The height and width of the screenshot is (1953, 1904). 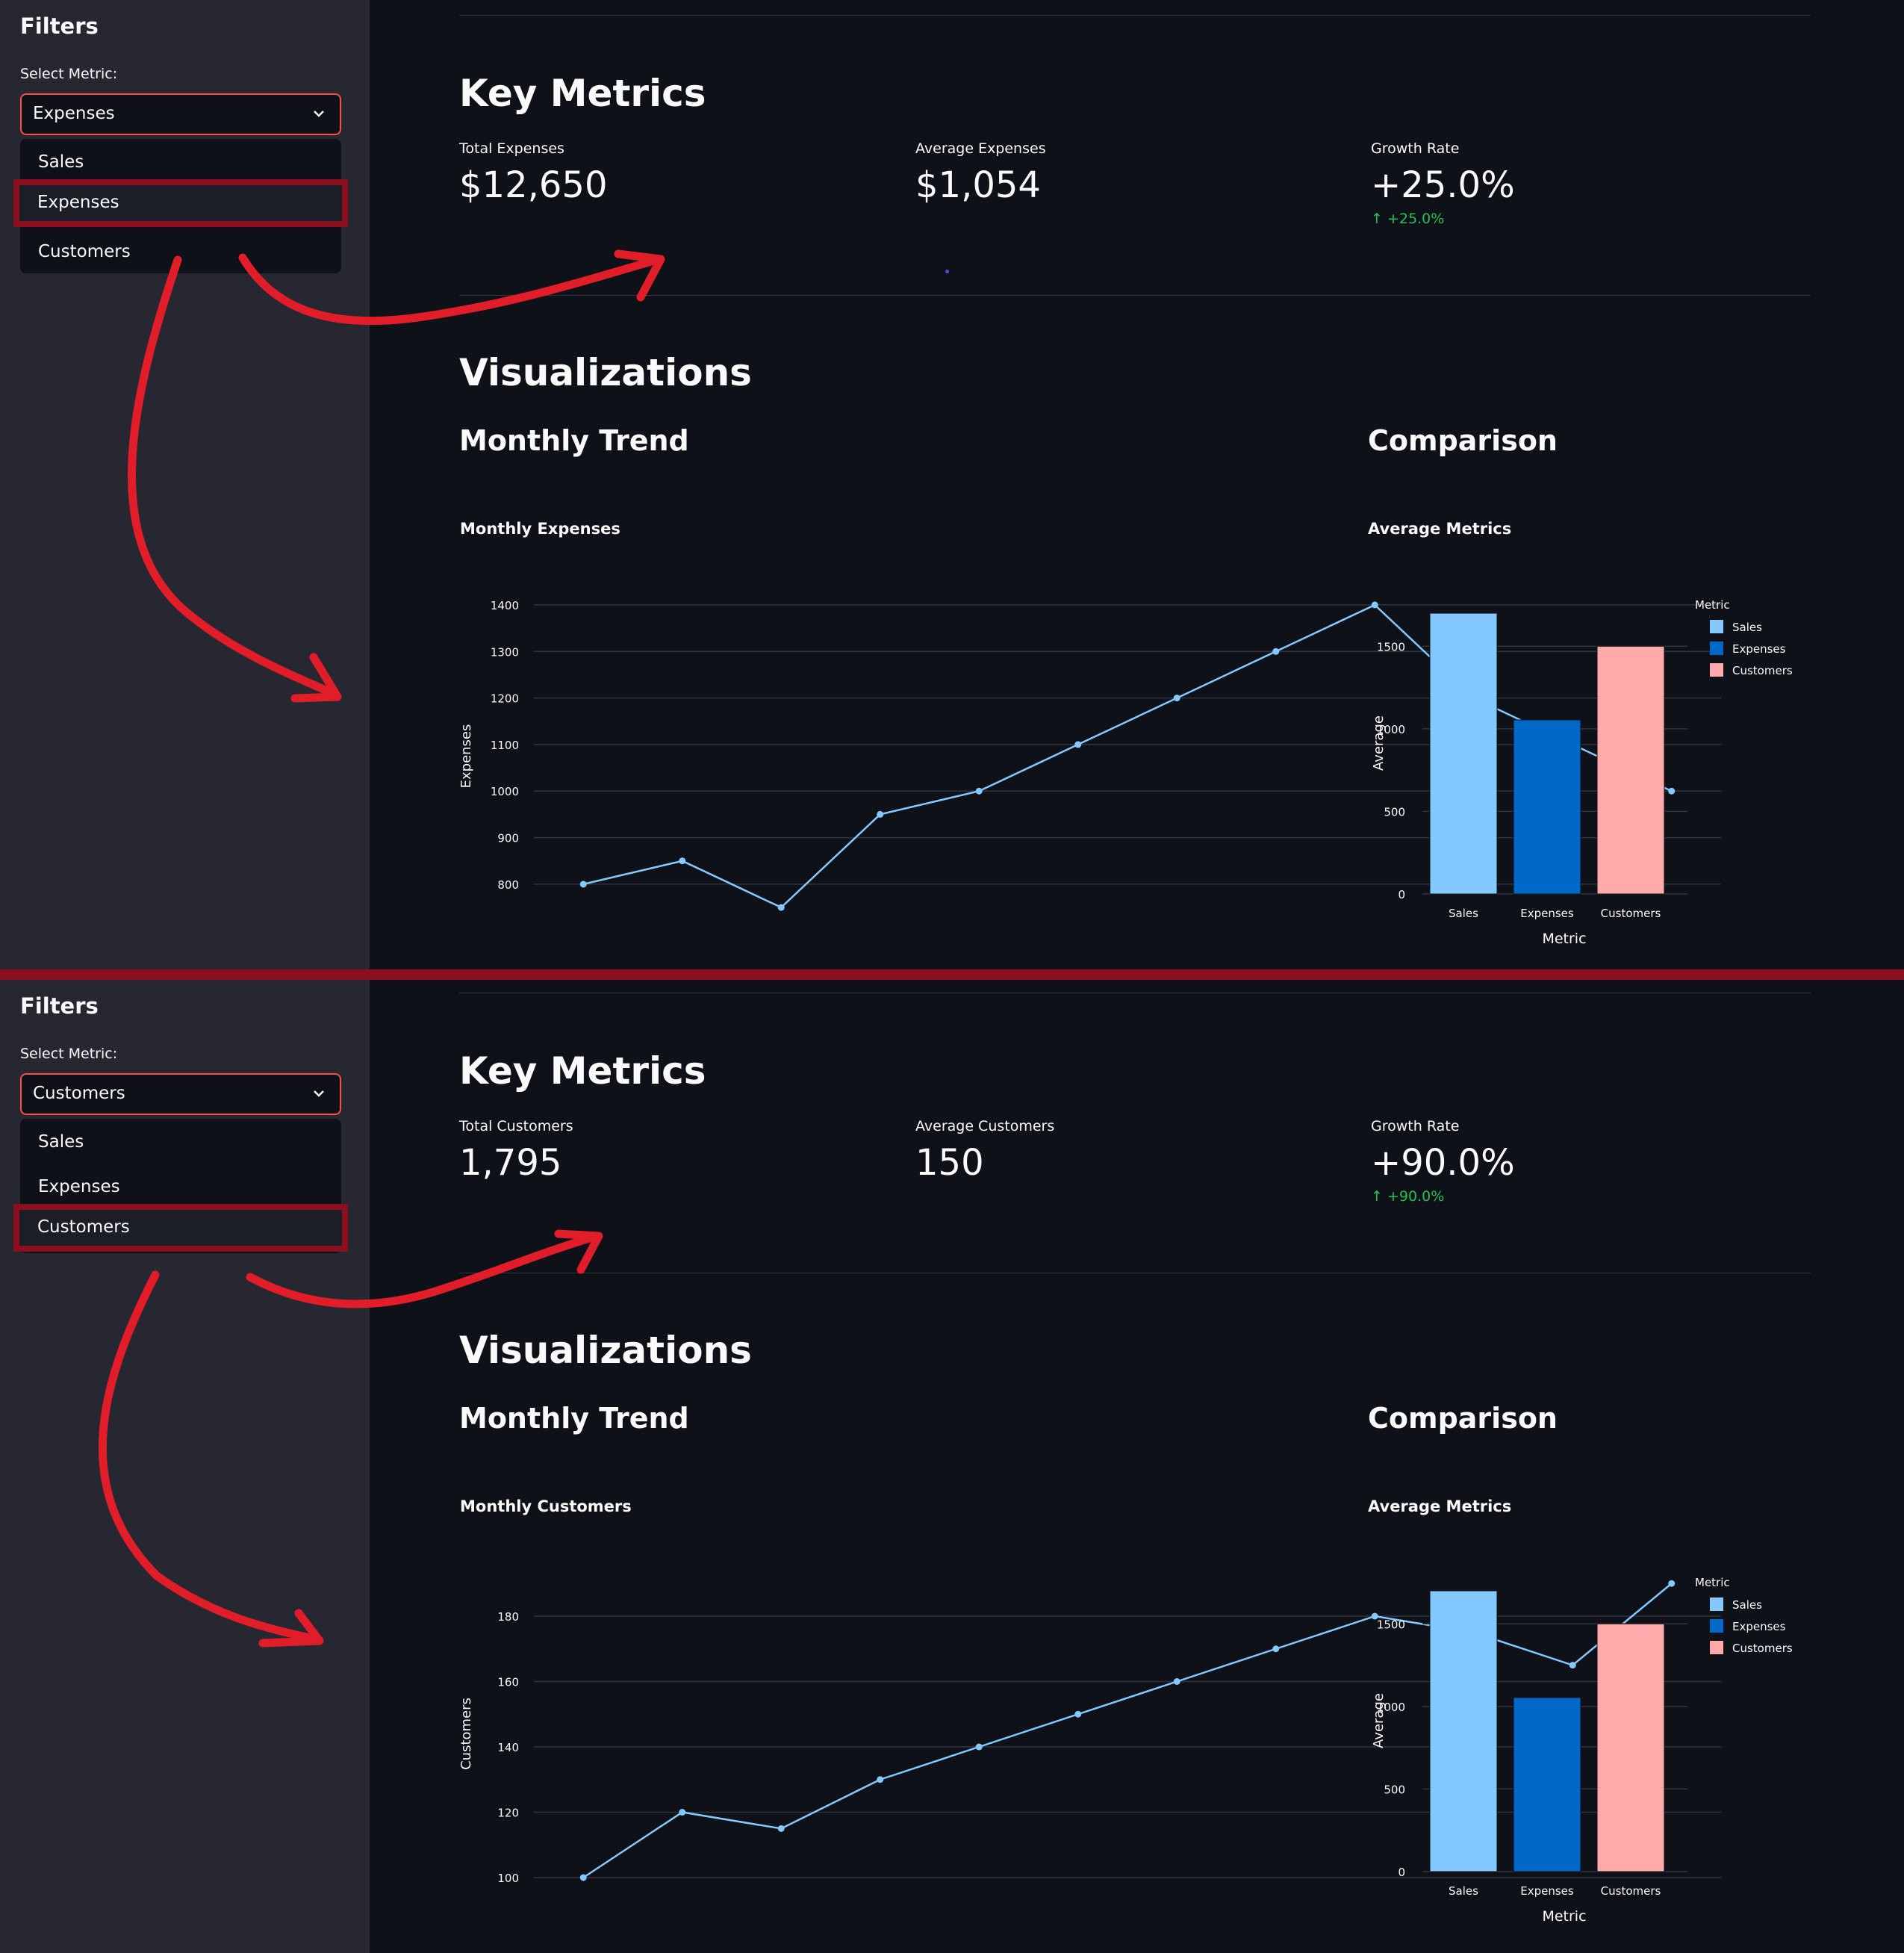 What do you see at coordinates (985, 1126) in the screenshot?
I see `metric-label: Average Customers` at bounding box center [985, 1126].